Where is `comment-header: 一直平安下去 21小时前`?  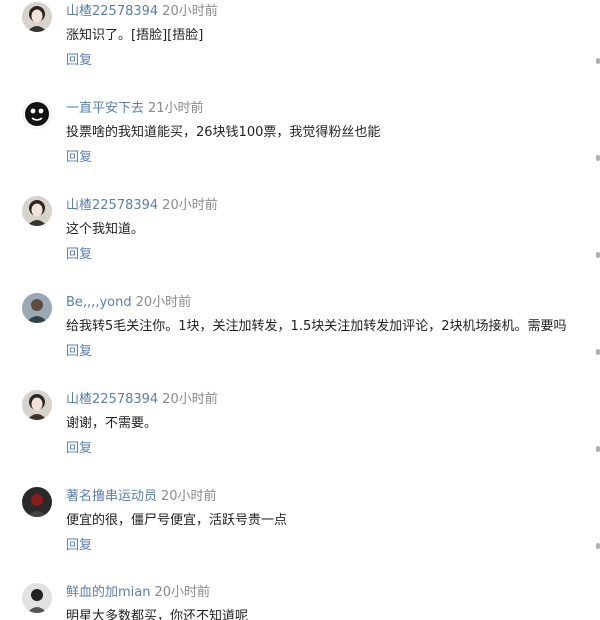 comment-header: 一直平安下去 21小时前 is located at coordinates (135, 109).